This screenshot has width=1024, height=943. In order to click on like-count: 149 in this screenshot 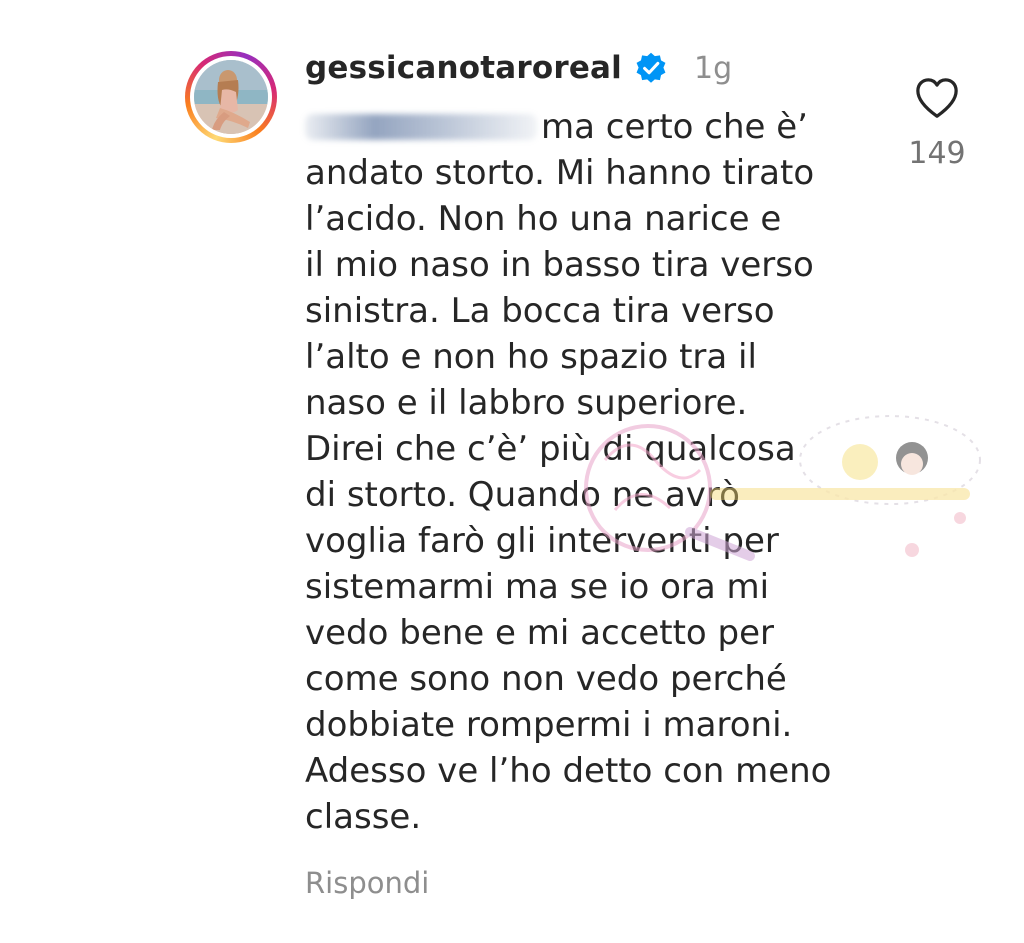, I will do `click(937, 153)`.